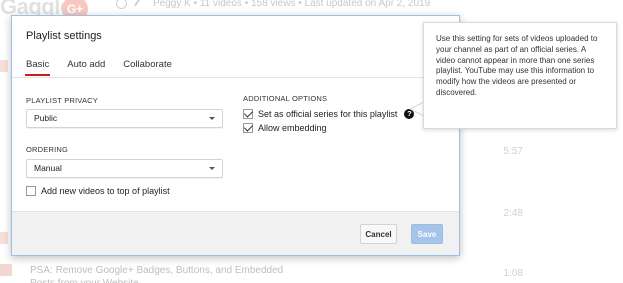  What do you see at coordinates (105, 191) in the screenshot?
I see `add-to-top-label: Add new videos to top of playlist` at bounding box center [105, 191].